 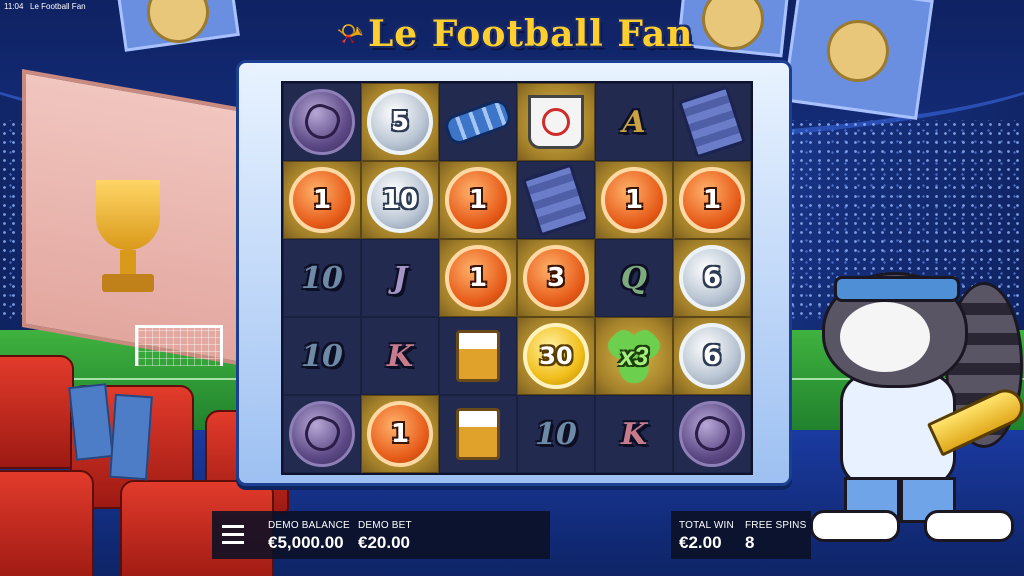 I want to click on reel-cell: 30, so click(x=556, y=356).